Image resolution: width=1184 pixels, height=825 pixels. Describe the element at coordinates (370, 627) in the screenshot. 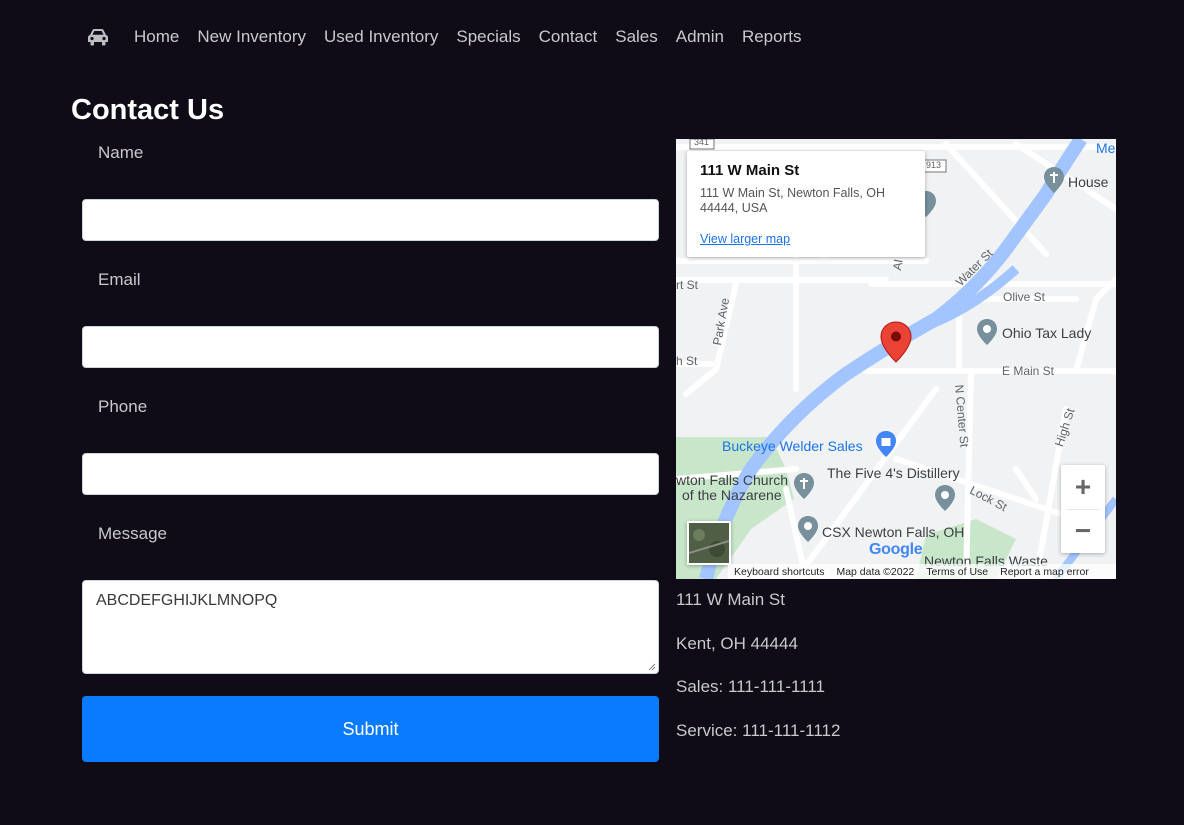

I see `message-textarea: ABCDEFGHIJKLMNOPQ` at that location.